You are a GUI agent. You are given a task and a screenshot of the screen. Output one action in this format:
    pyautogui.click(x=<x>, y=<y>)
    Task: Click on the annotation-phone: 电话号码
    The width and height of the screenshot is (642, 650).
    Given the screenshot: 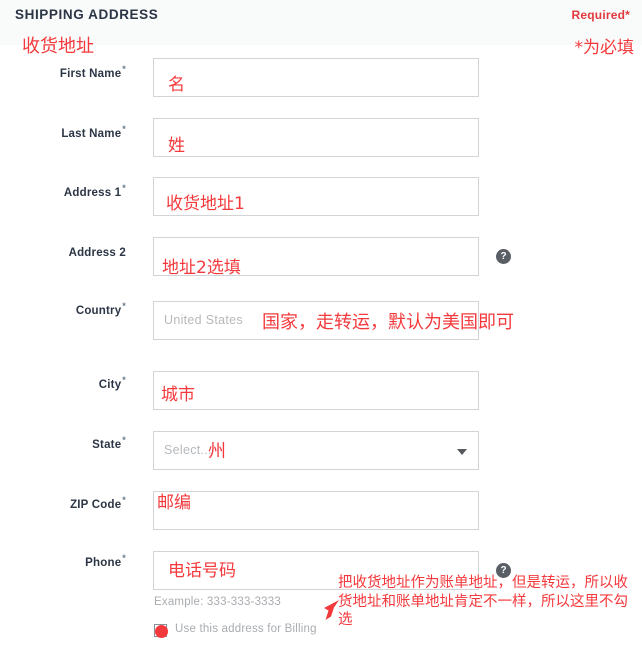 What is the action you would take?
    pyautogui.click(x=202, y=571)
    